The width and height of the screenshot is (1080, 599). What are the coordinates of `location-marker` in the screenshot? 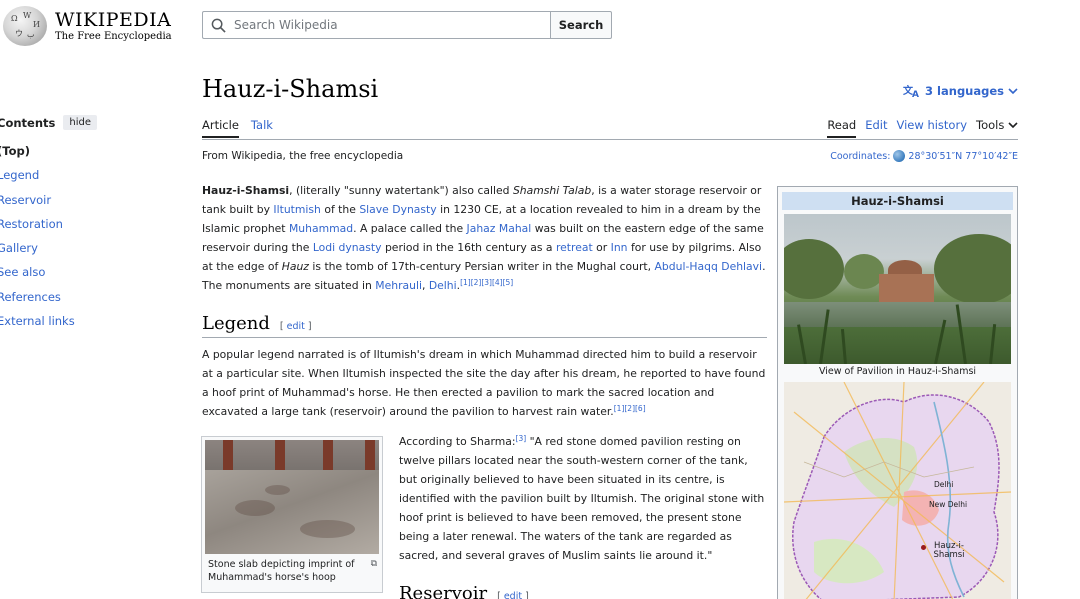 It's located at (923, 547).